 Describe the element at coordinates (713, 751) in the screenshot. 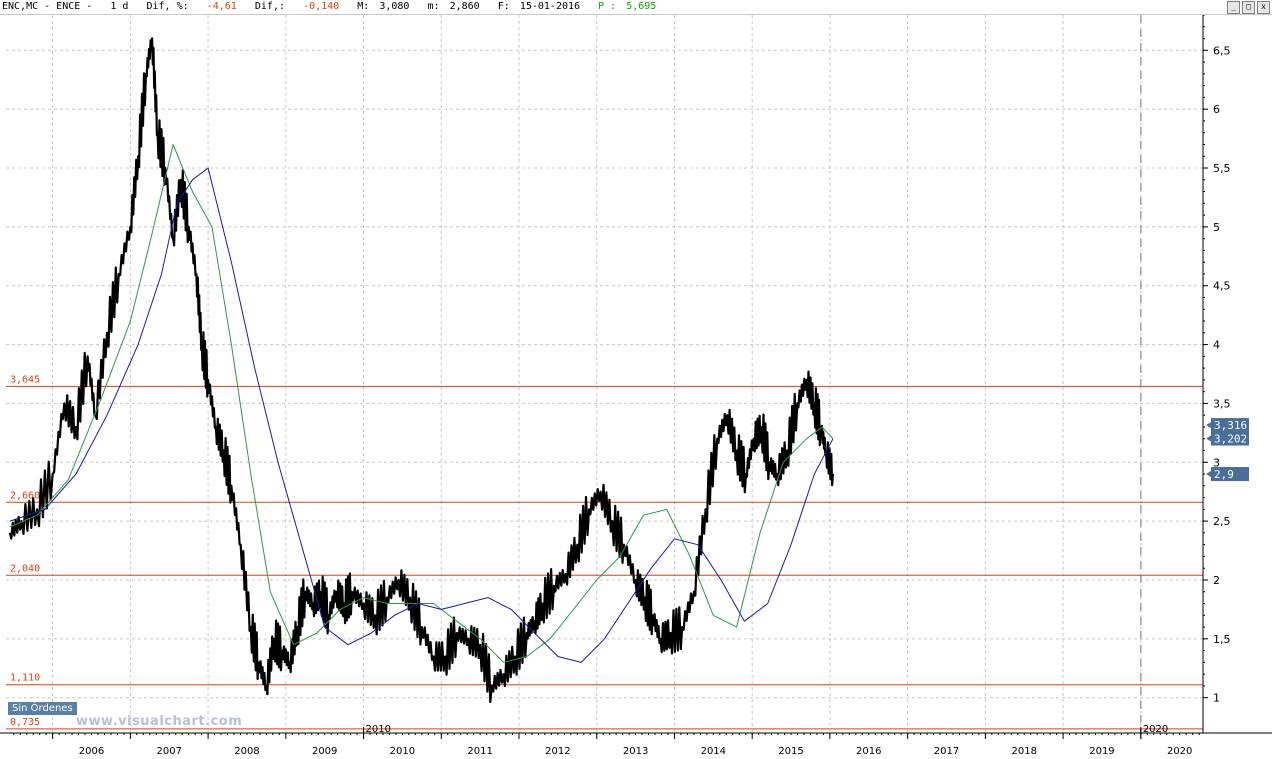

I see `x-tick-label: 2014` at that location.